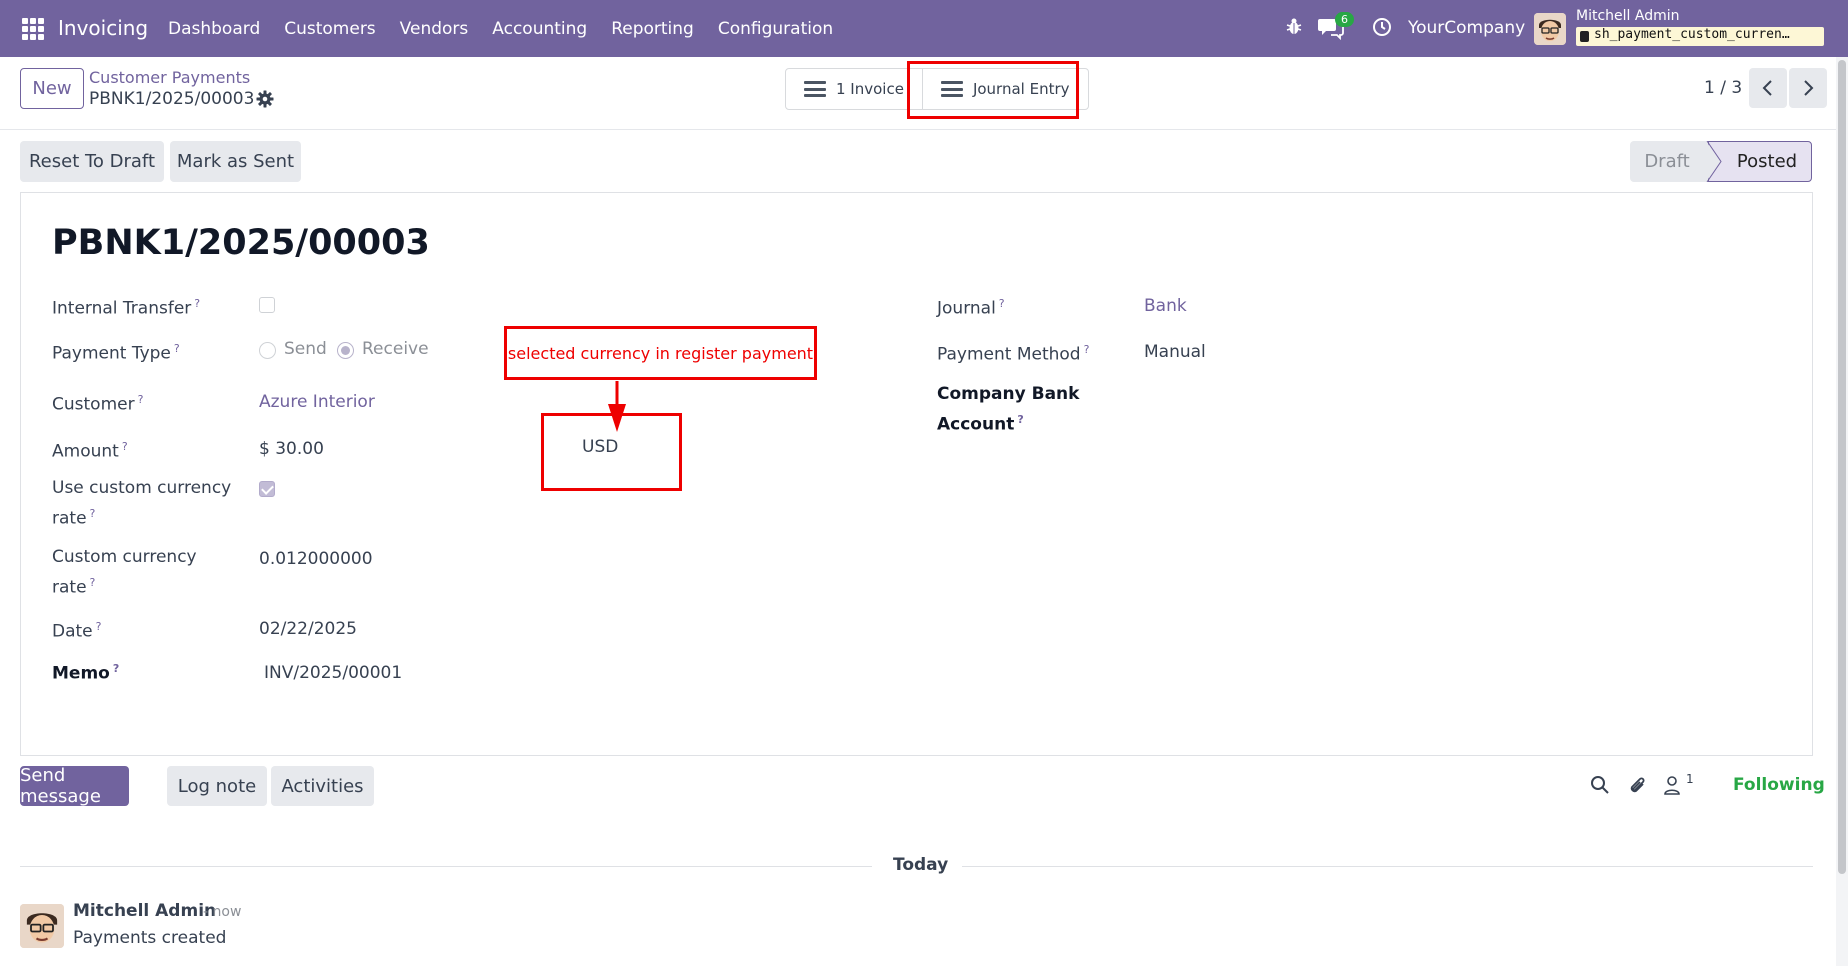 Image resolution: width=1848 pixels, height=966 pixels. I want to click on memo-label: Memo?, so click(86, 673).